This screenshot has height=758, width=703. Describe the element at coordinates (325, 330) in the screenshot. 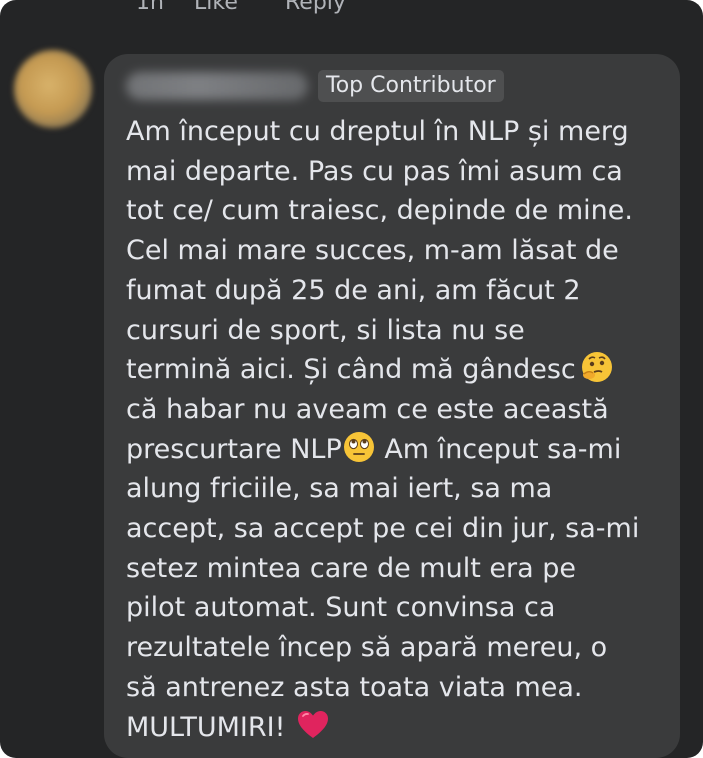

I see `comment-line: cursuri de sport, si lista nu se` at that location.